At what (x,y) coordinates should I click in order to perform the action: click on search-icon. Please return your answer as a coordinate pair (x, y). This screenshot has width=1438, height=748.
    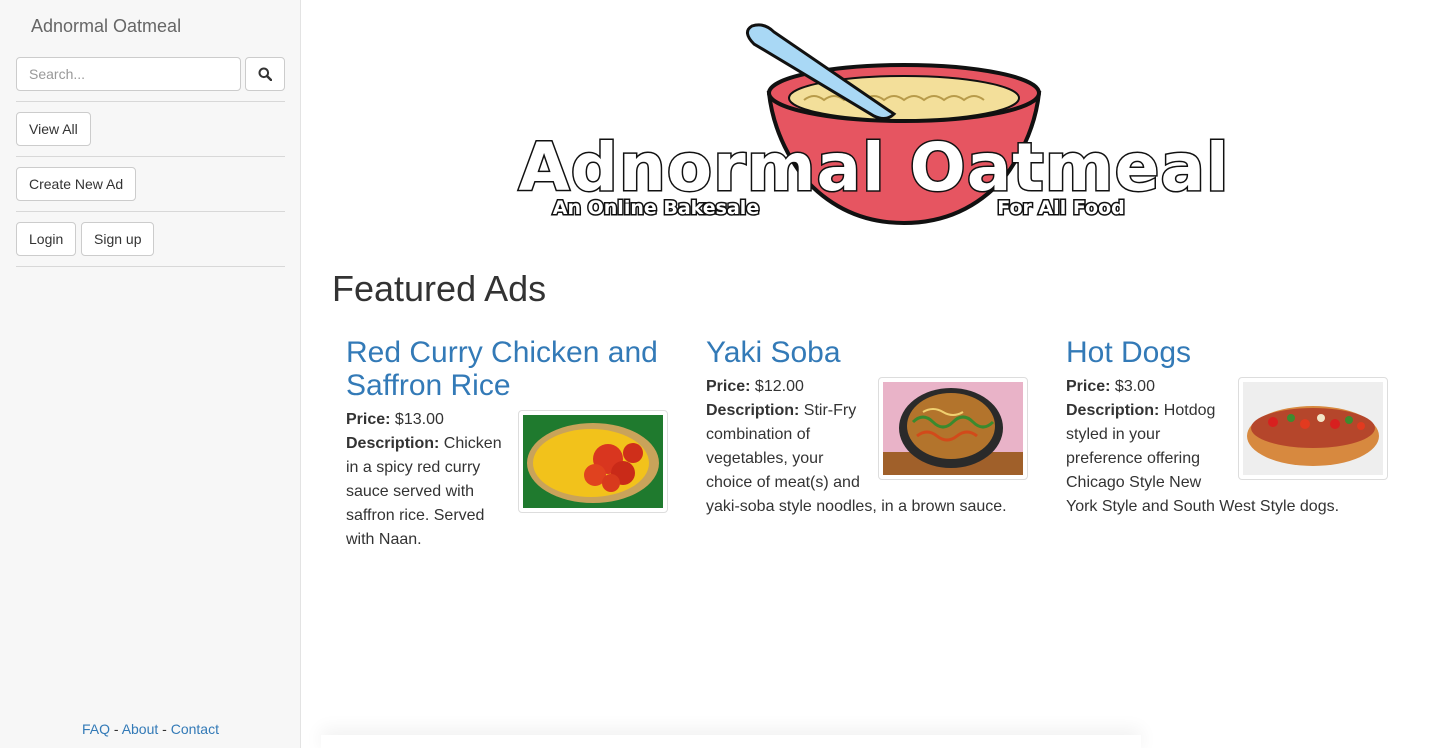
    Looking at the image, I should click on (265, 74).